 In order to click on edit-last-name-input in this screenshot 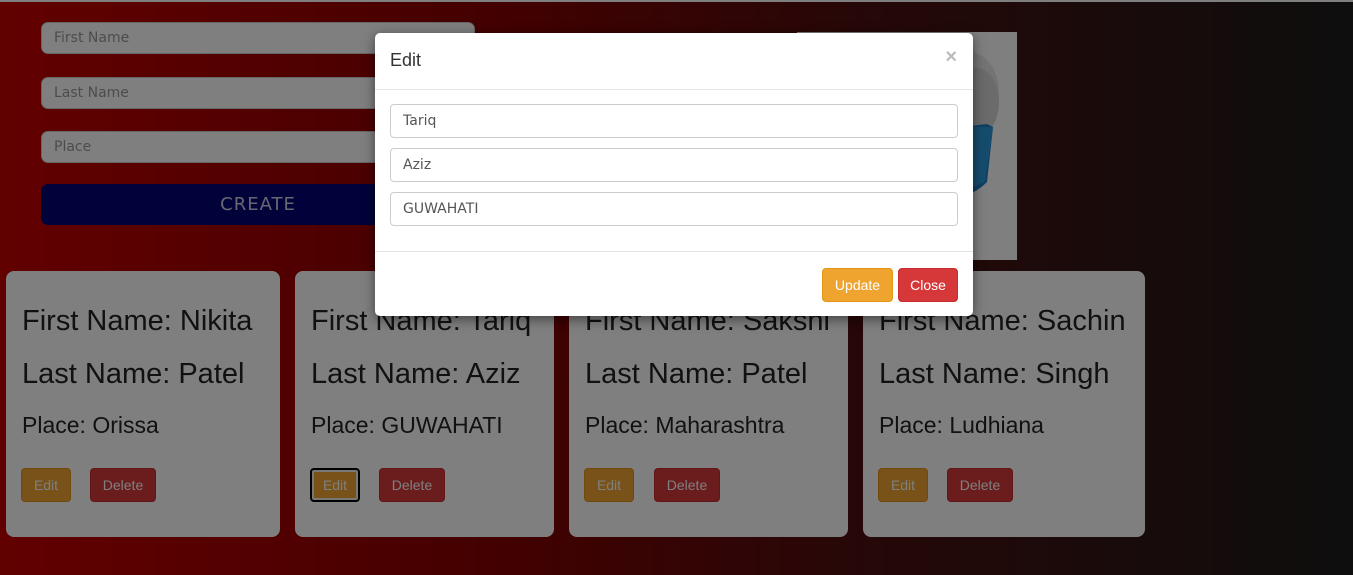, I will do `click(674, 165)`.